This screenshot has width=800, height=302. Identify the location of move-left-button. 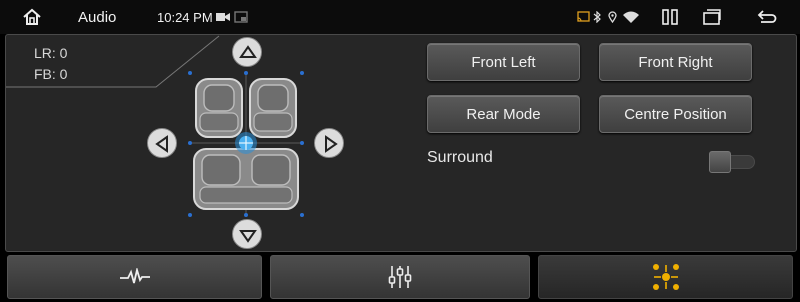
(162, 143).